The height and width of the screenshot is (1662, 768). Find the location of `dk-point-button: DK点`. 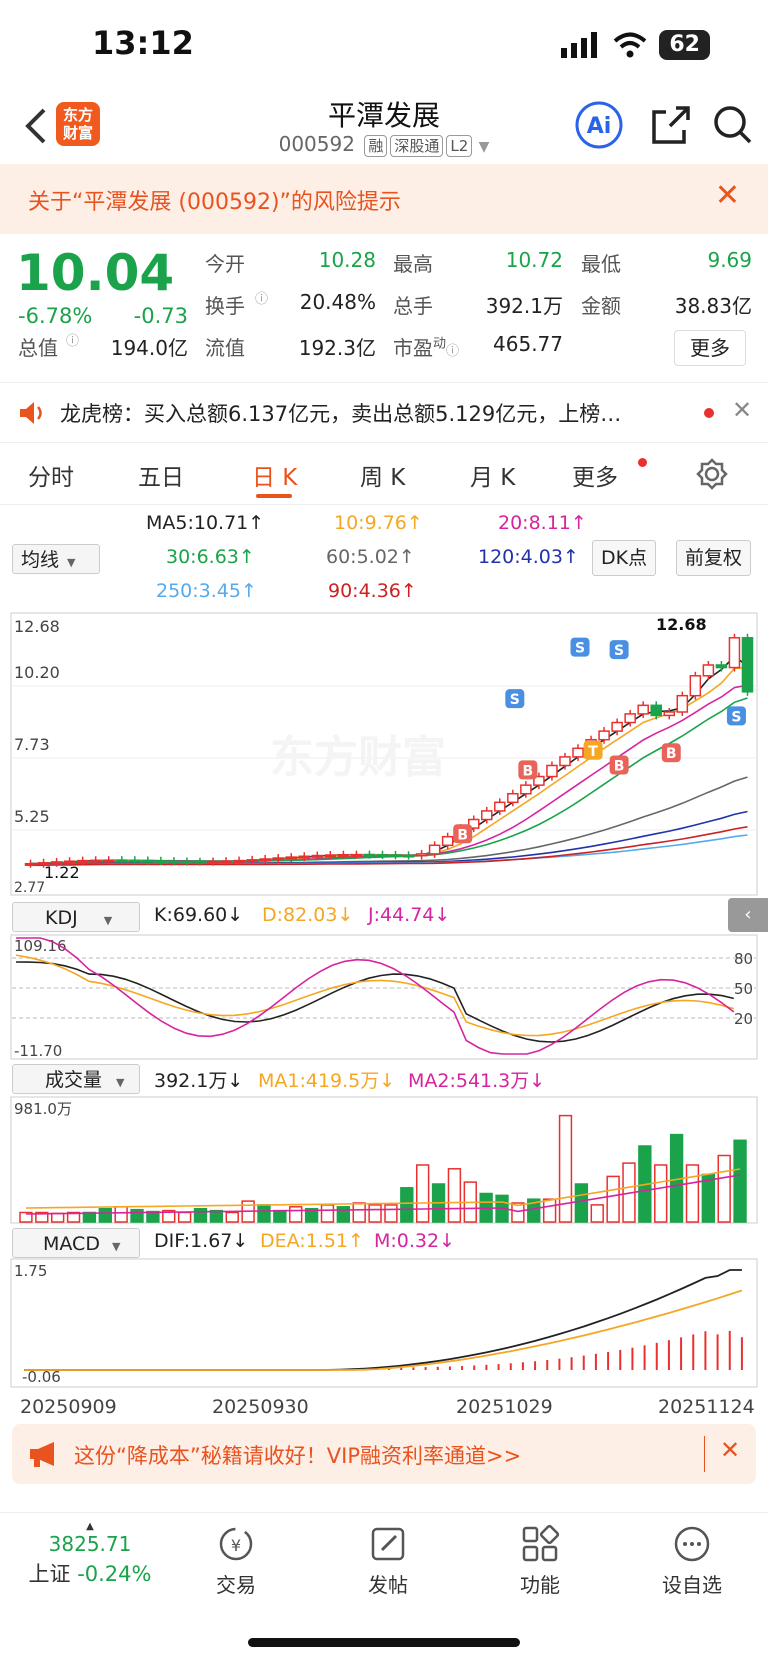

dk-point-button: DK点 is located at coordinates (624, 558).